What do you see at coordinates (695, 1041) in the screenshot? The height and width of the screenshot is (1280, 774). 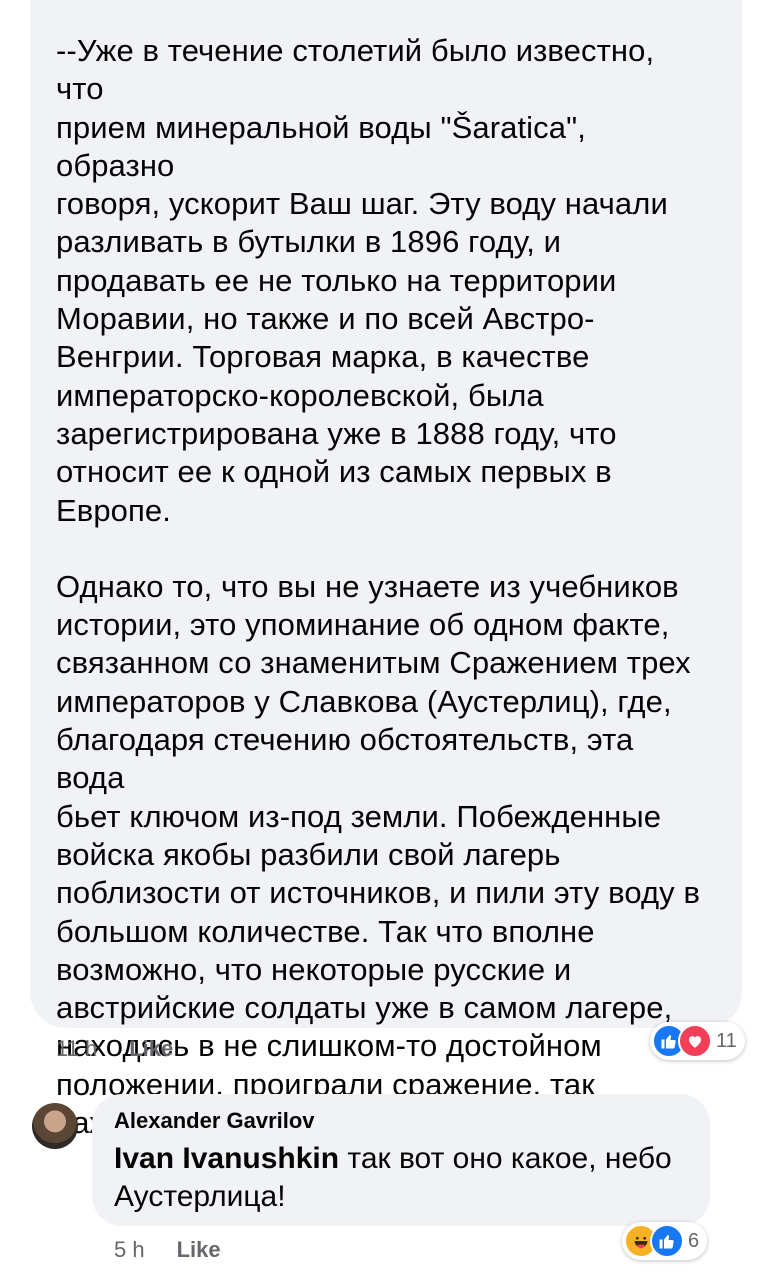 I see `love-icon` at bounding box center [695, 1041].